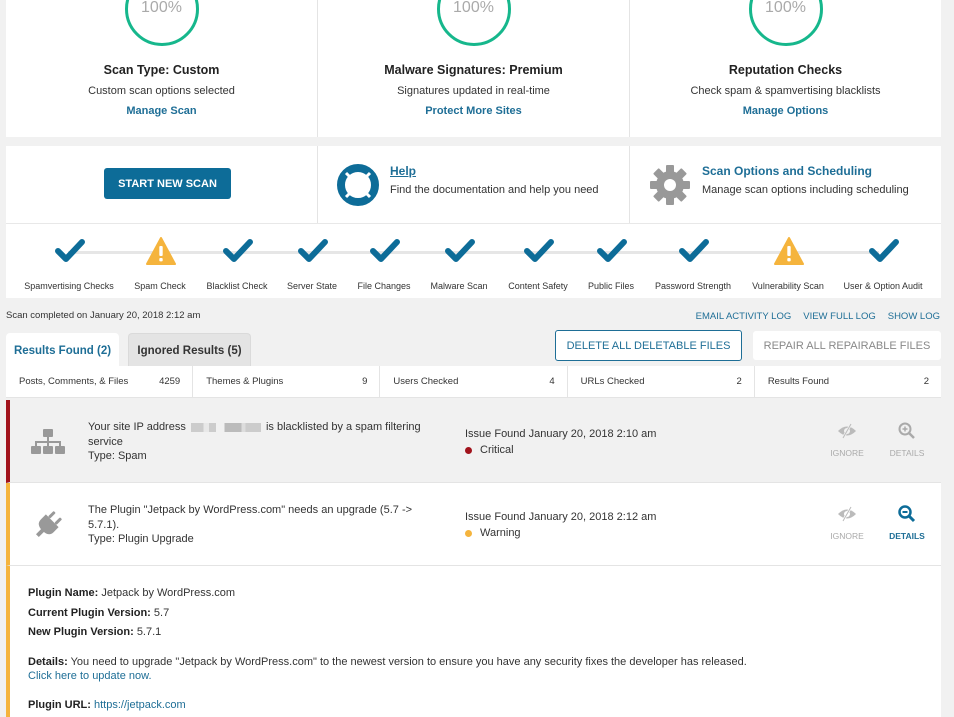 This screenshot has height=717, width=954. What do you see at coordinates (473, 91) in the screenshot?
I see `summary-subtitle: Signatures updated in real-time` at bounding box center [473, 91].